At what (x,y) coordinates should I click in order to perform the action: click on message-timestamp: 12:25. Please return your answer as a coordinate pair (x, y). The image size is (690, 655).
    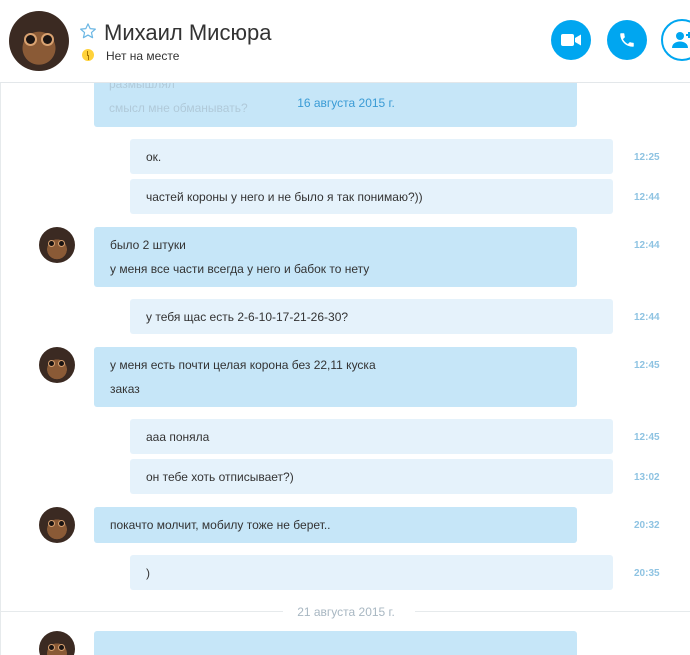
    Looking at the image, I should click on (647, 157).